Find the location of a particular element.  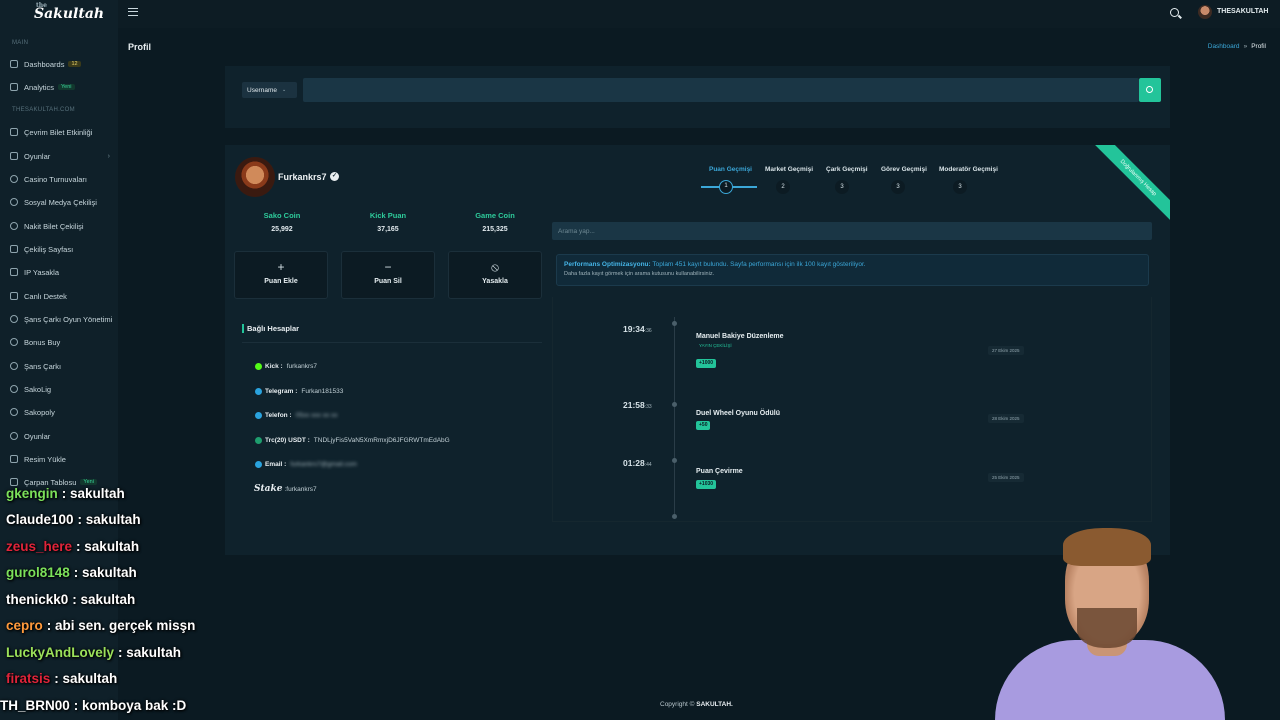

entry-time: 01:28:44 is located at coordinates (637, 463).